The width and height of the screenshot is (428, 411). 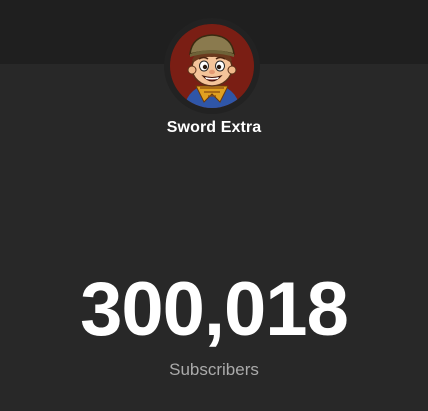 I want to click on channel-avatar-ring, so click(x=212, y=66).